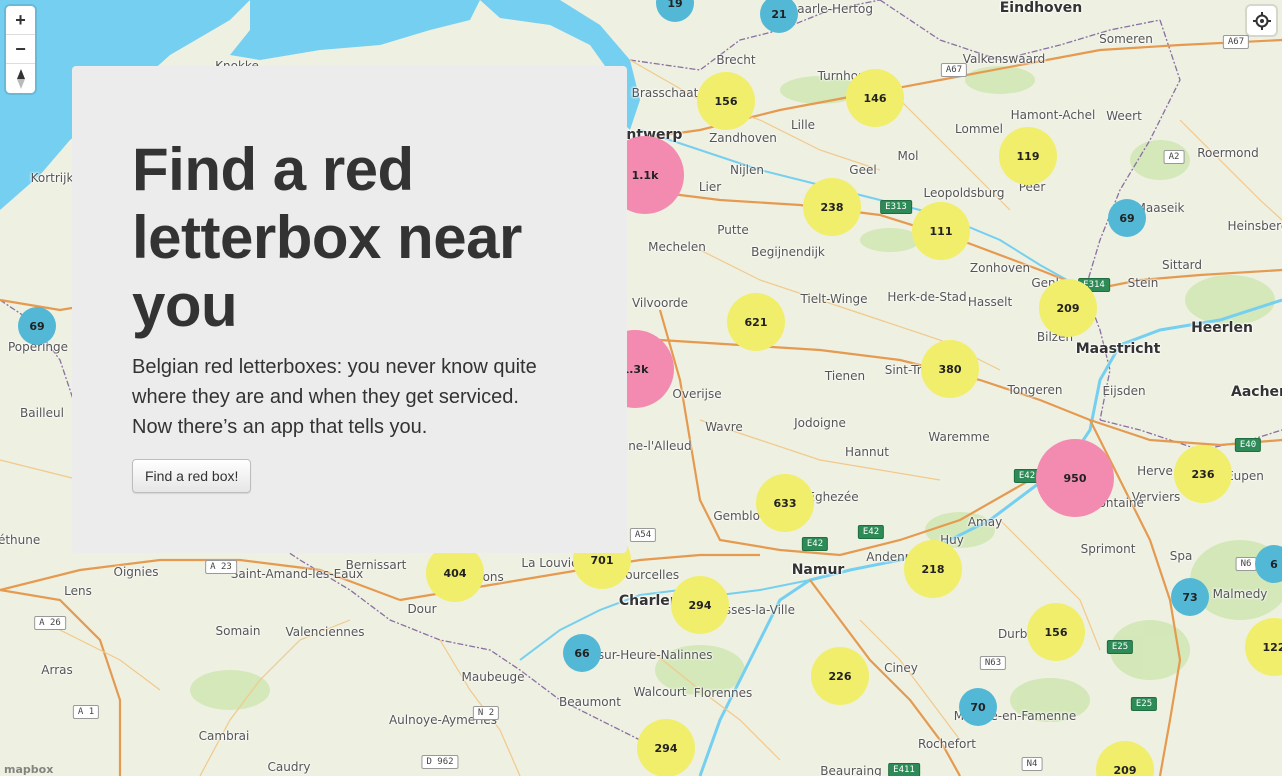 This screenshot has height=776, width=1282. I want to click on road-shield: N 2, so click(486, 713).